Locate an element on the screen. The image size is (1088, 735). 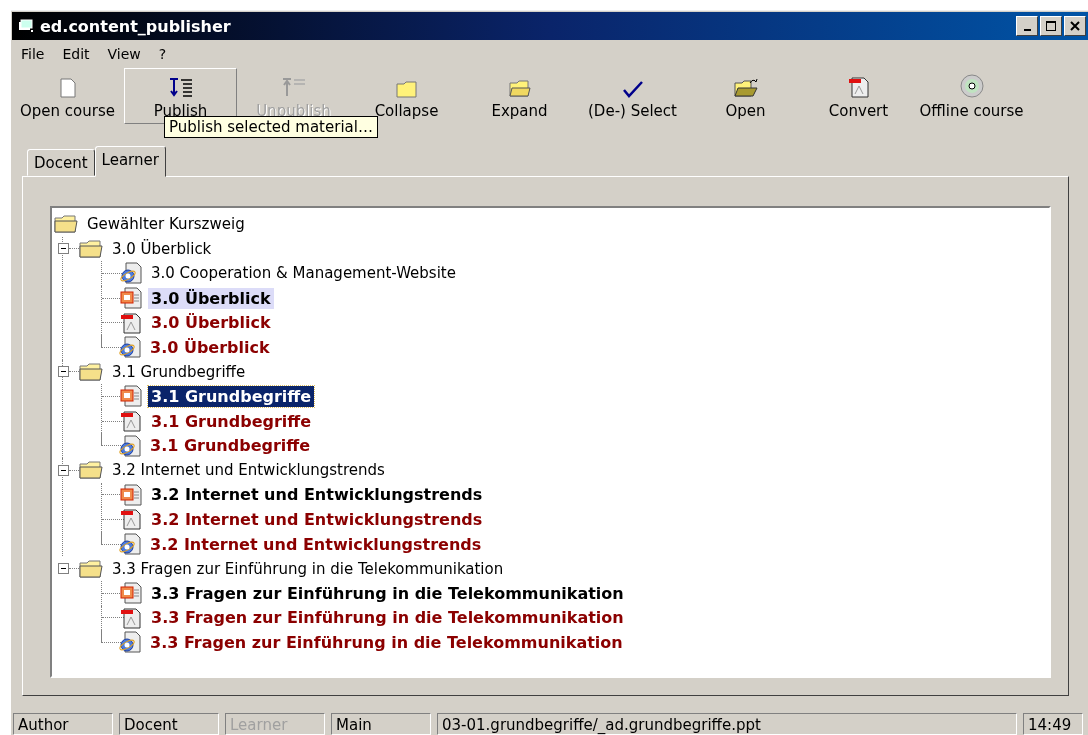
menu-item: Edit is located at coordinates (76, 54).